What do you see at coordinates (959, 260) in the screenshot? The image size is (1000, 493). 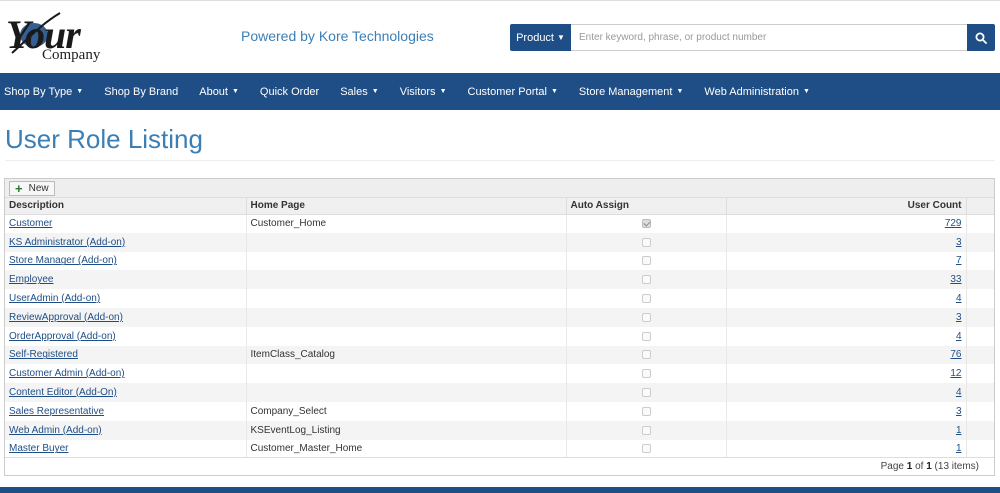 I see `user-count-link: 7` at bounding box center [959, 260].